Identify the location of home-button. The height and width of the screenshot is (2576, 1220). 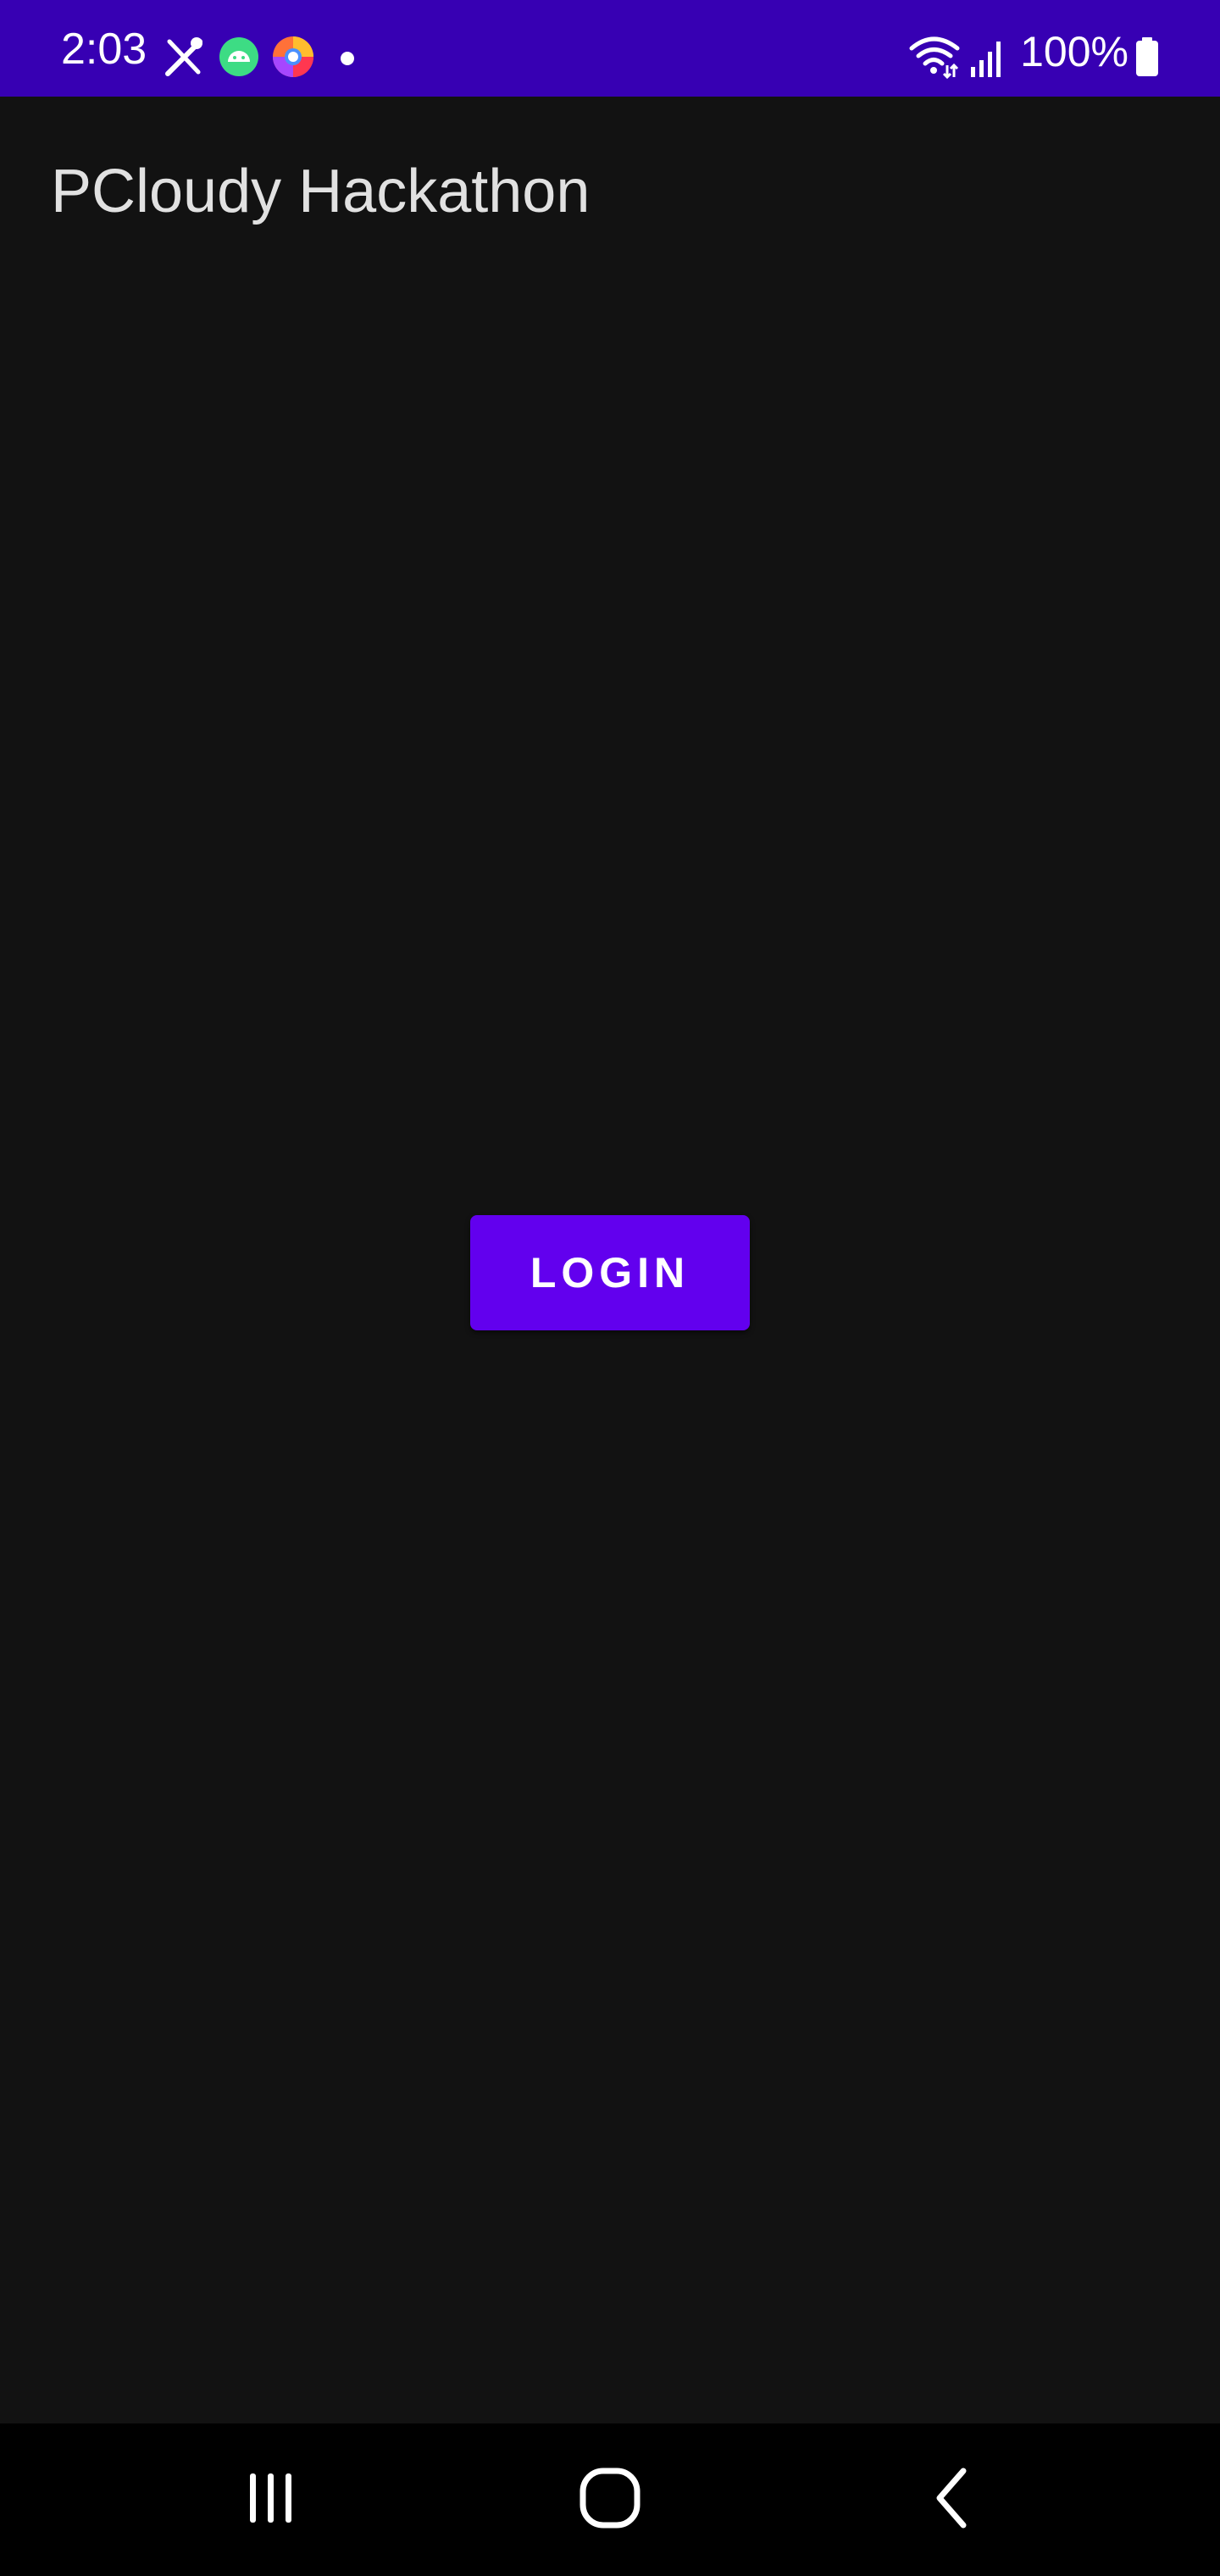
(610, 2499).